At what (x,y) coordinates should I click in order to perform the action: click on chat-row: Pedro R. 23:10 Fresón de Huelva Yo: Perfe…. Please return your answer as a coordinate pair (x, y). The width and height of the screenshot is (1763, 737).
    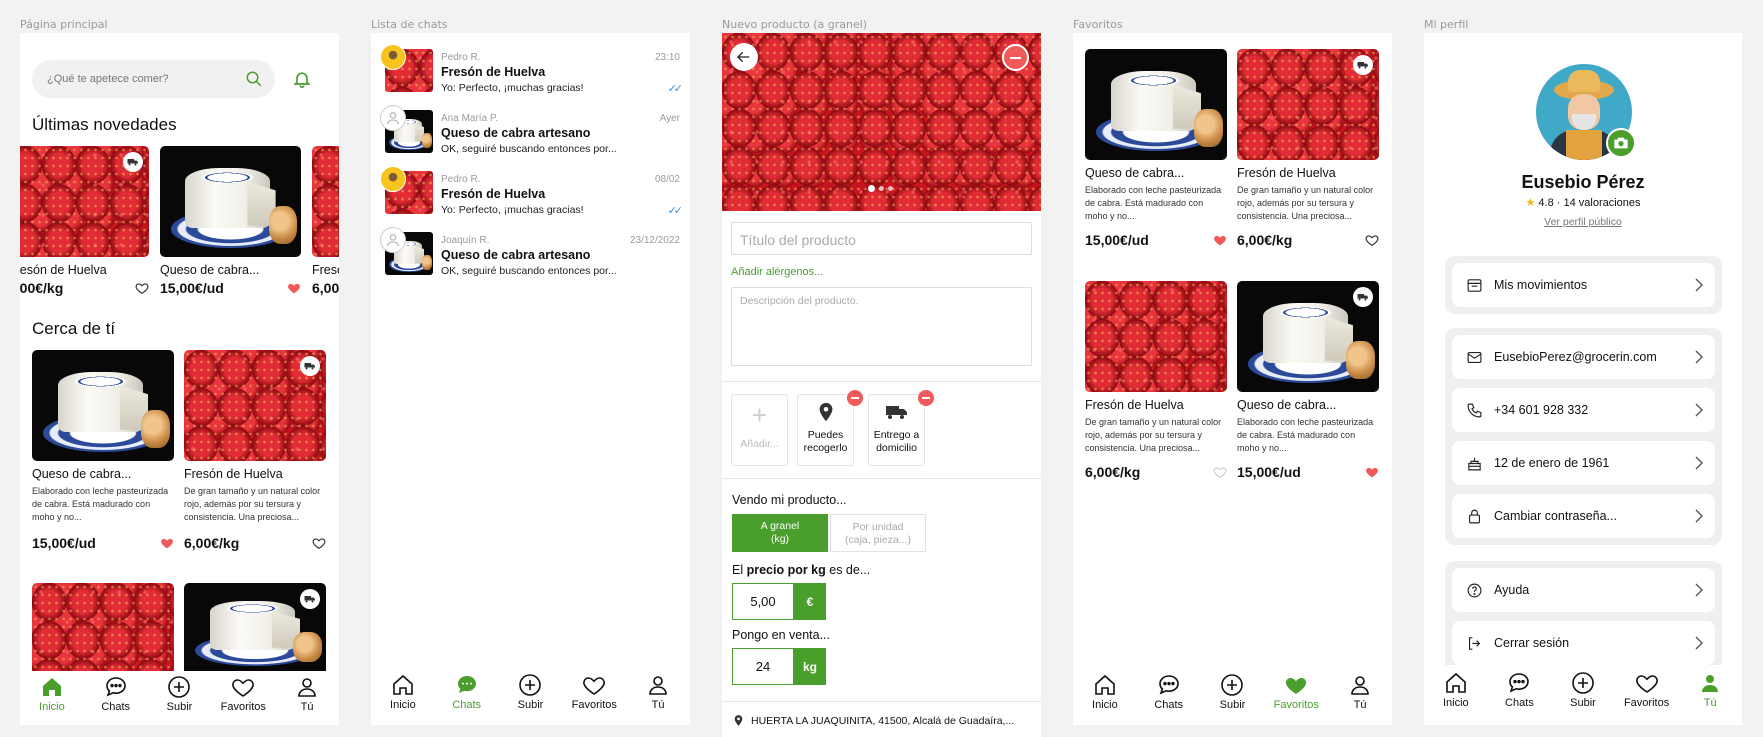
    Looking at the image, I should click on (530, 69).